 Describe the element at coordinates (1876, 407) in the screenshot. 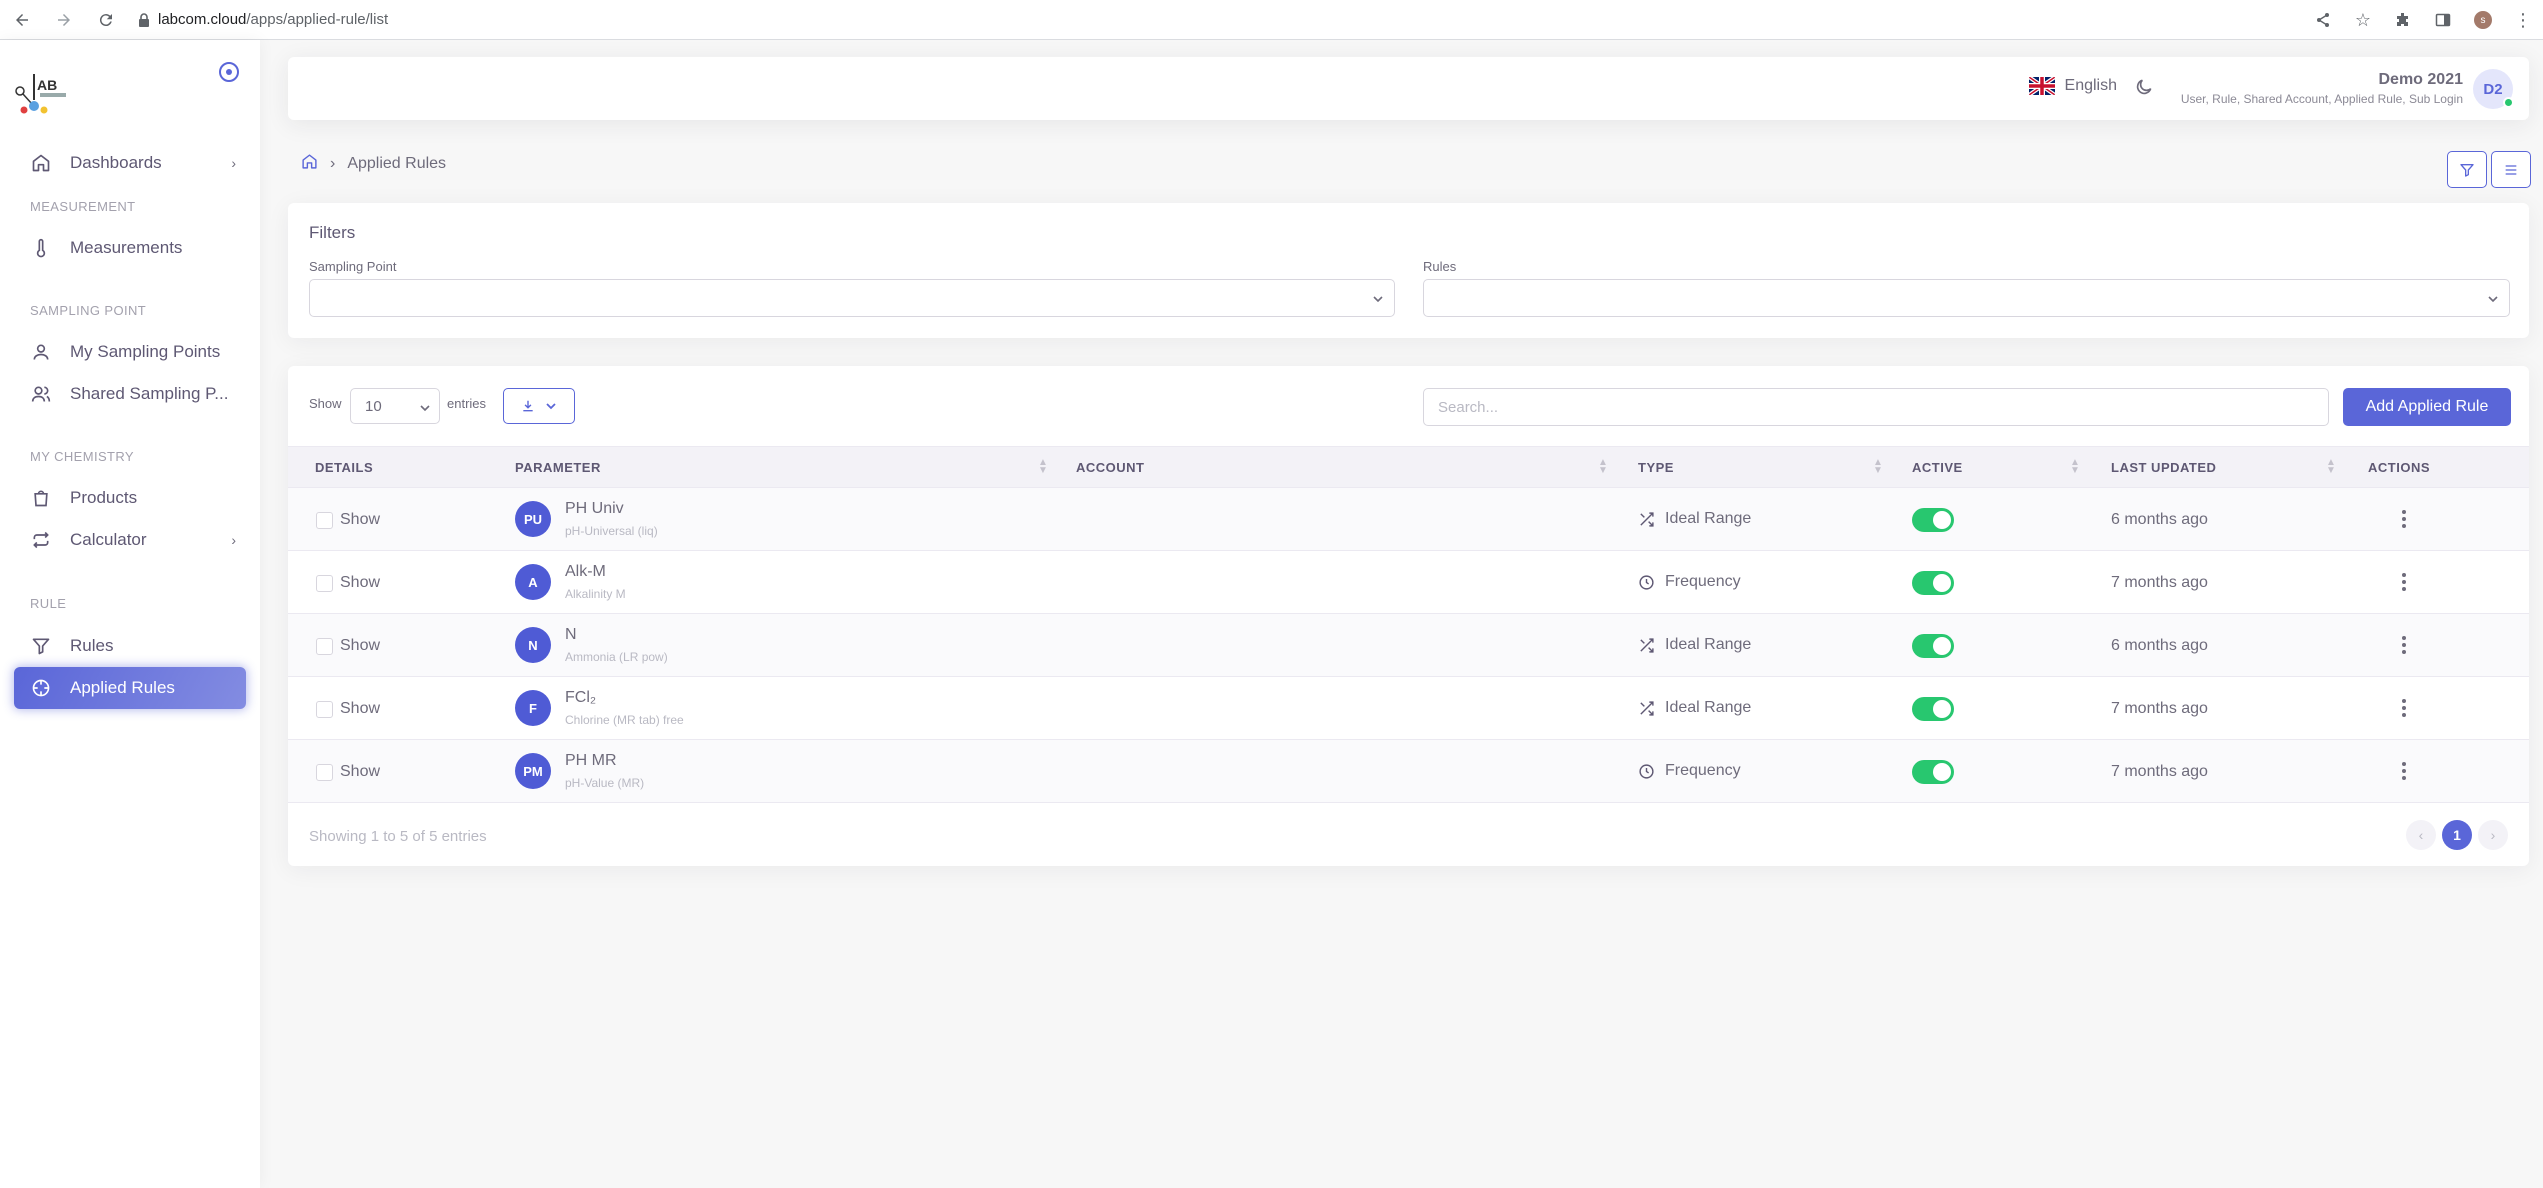

I see `search-input` at that location.